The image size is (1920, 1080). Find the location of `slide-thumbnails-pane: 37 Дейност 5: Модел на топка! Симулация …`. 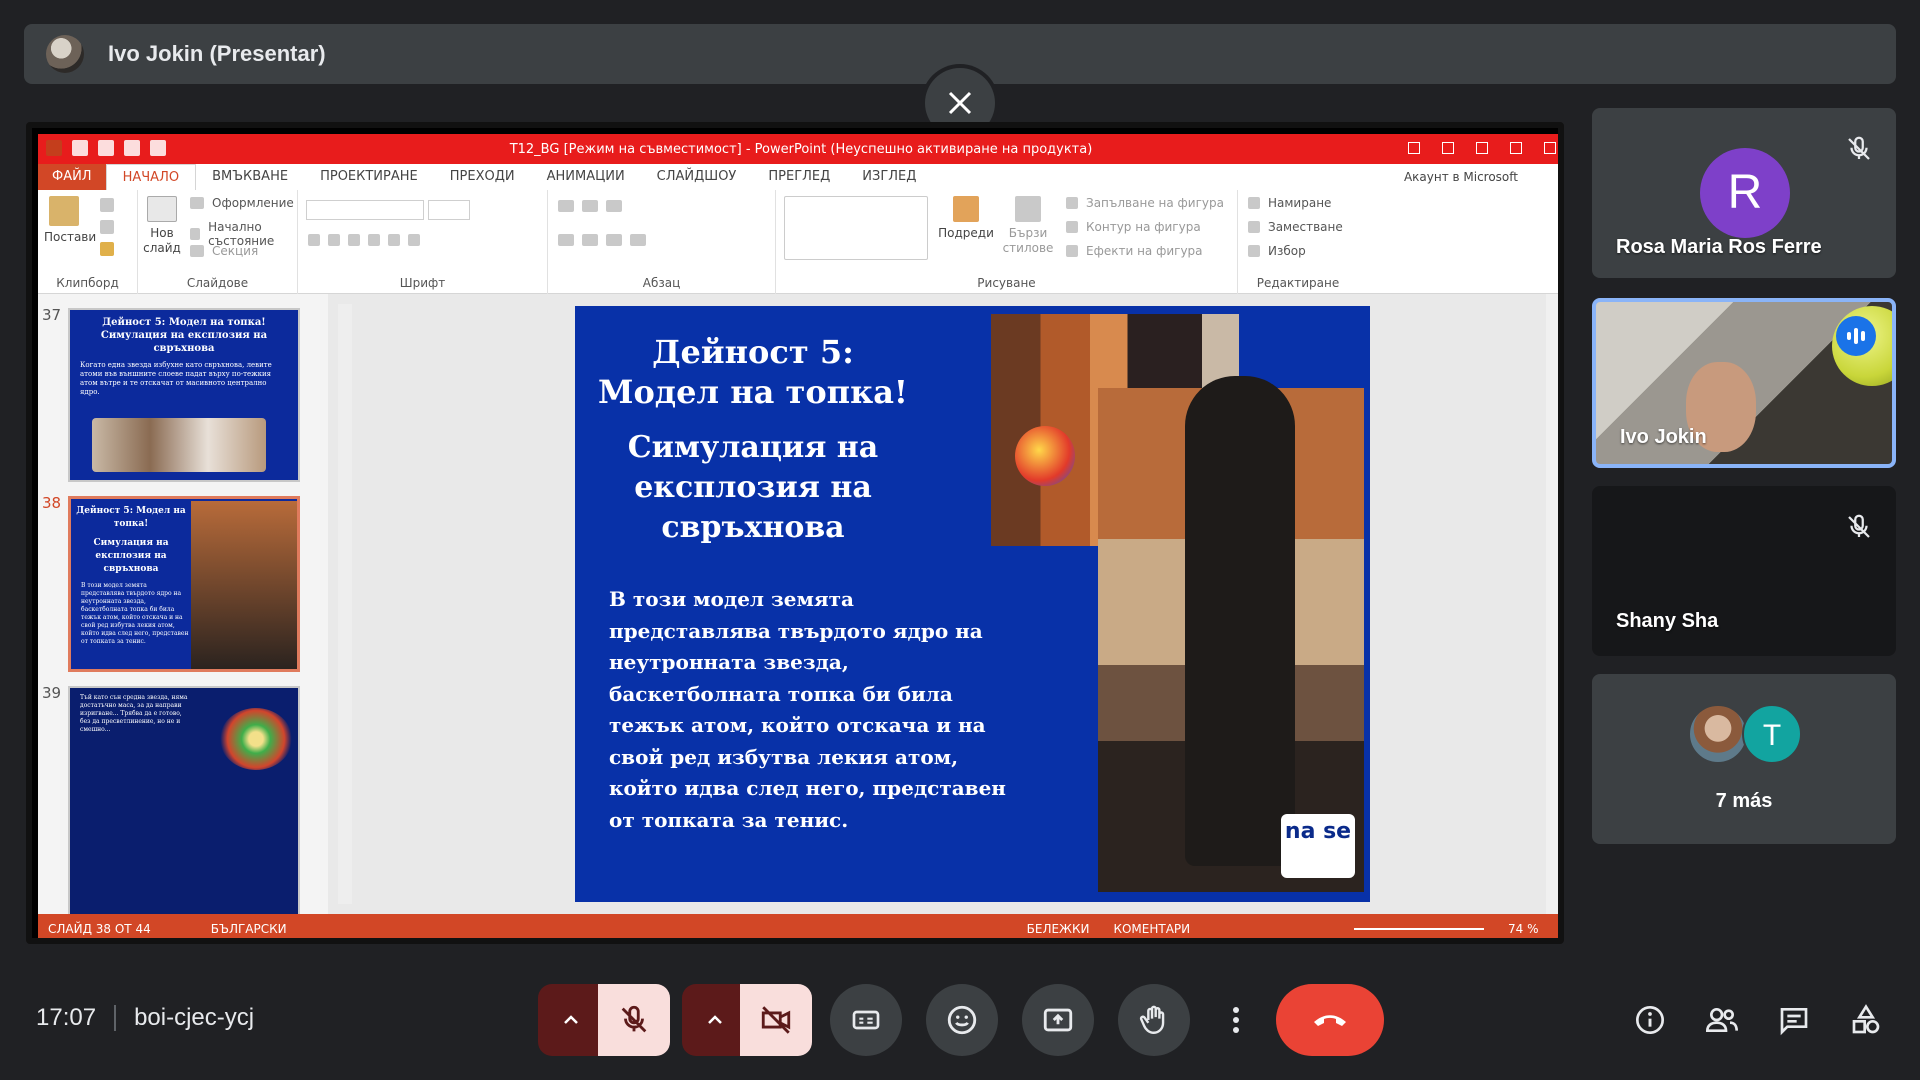

slide-thumbnails-pane: 37 Дейност 5: Модел на топка! Симулация … is located at coordinates (183, 604).